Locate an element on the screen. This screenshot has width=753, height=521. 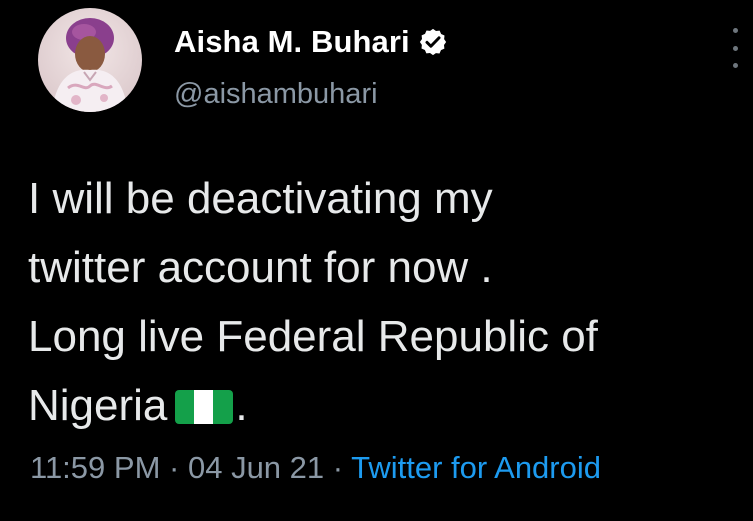
more-options-icon is located at coordinates (735, 48).